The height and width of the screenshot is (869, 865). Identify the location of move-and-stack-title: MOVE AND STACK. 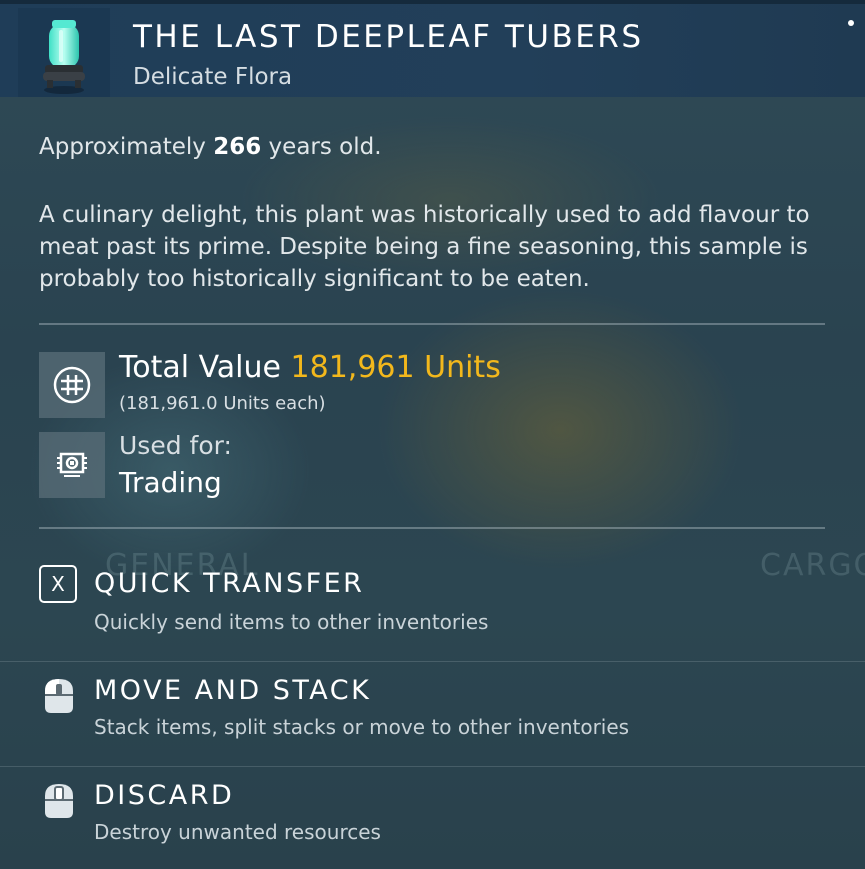
(233, 690).